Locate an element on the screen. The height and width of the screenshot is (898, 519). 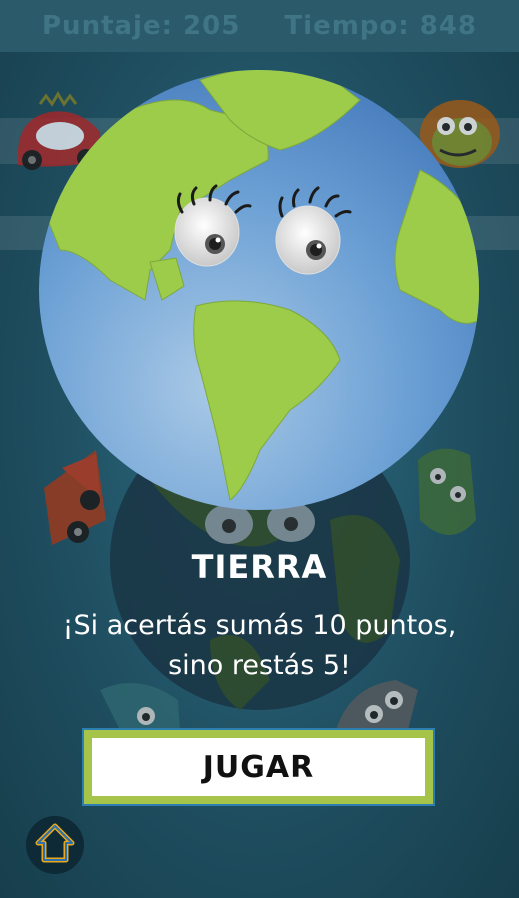
teal-fish-character is located at coordinates (140, 706).